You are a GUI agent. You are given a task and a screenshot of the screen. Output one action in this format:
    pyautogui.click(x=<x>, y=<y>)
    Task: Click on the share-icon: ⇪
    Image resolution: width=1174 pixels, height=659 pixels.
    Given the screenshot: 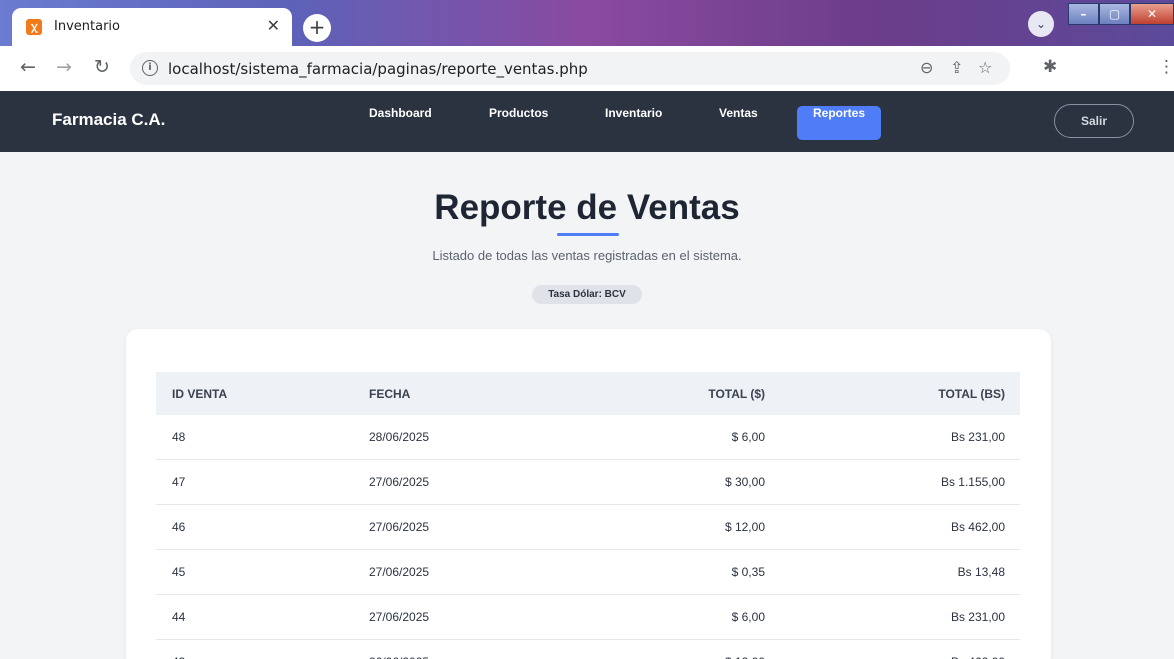 What is the action you would take?
    pyautogui.click(x=956, y=67)
    